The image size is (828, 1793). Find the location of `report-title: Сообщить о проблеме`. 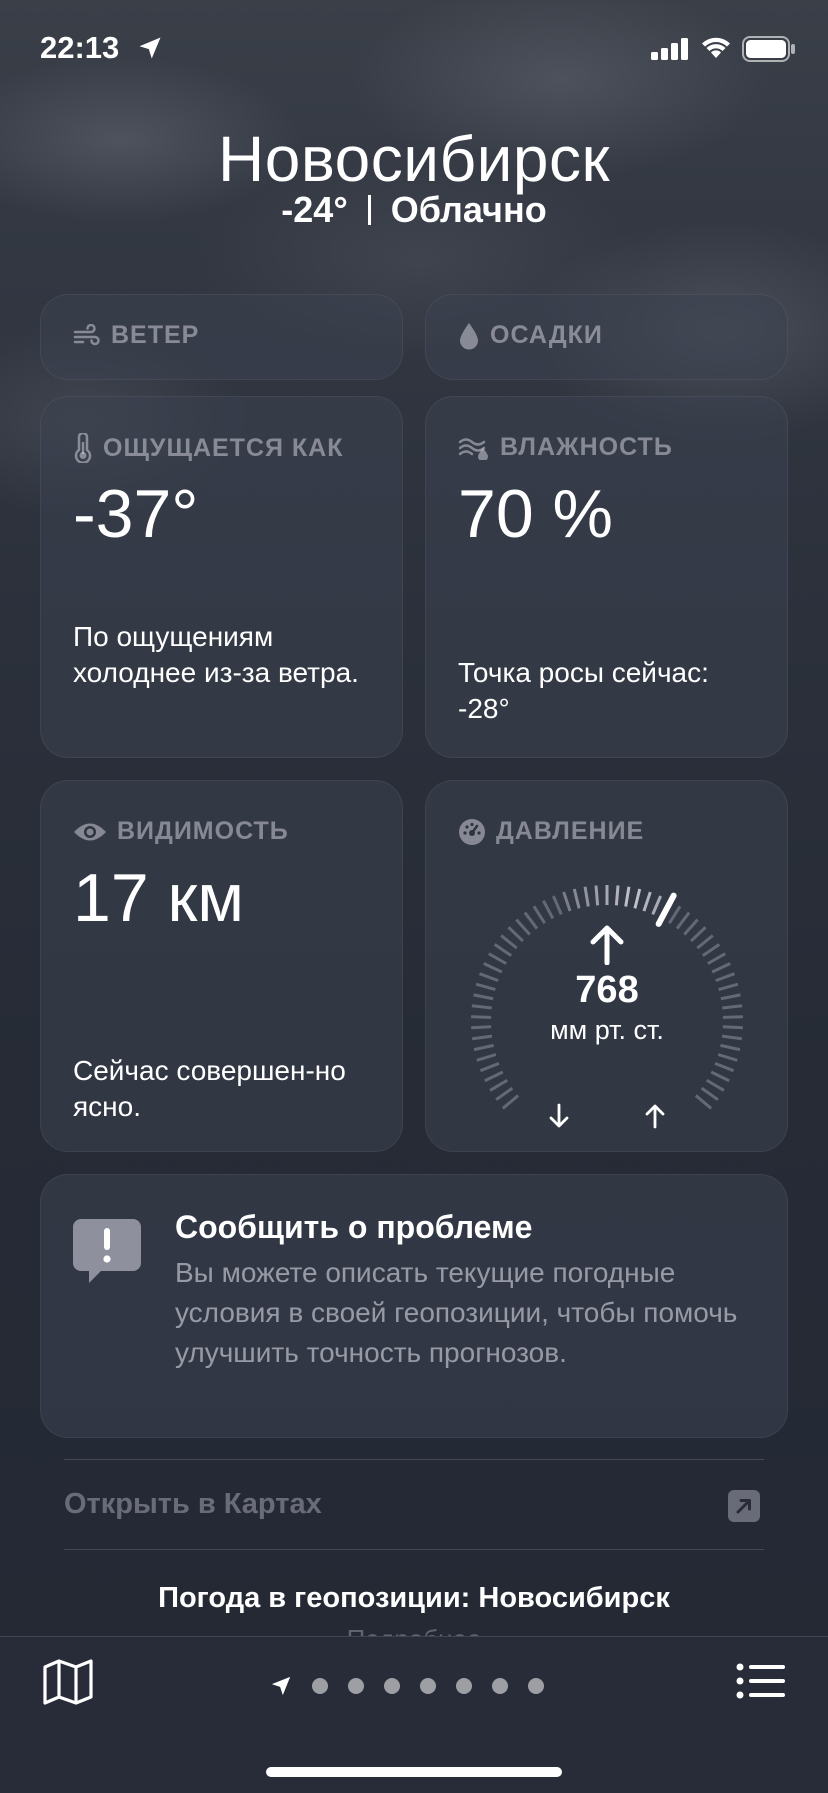

report-title: Сообщить о проблеме is located at coordinates (354, 1227).